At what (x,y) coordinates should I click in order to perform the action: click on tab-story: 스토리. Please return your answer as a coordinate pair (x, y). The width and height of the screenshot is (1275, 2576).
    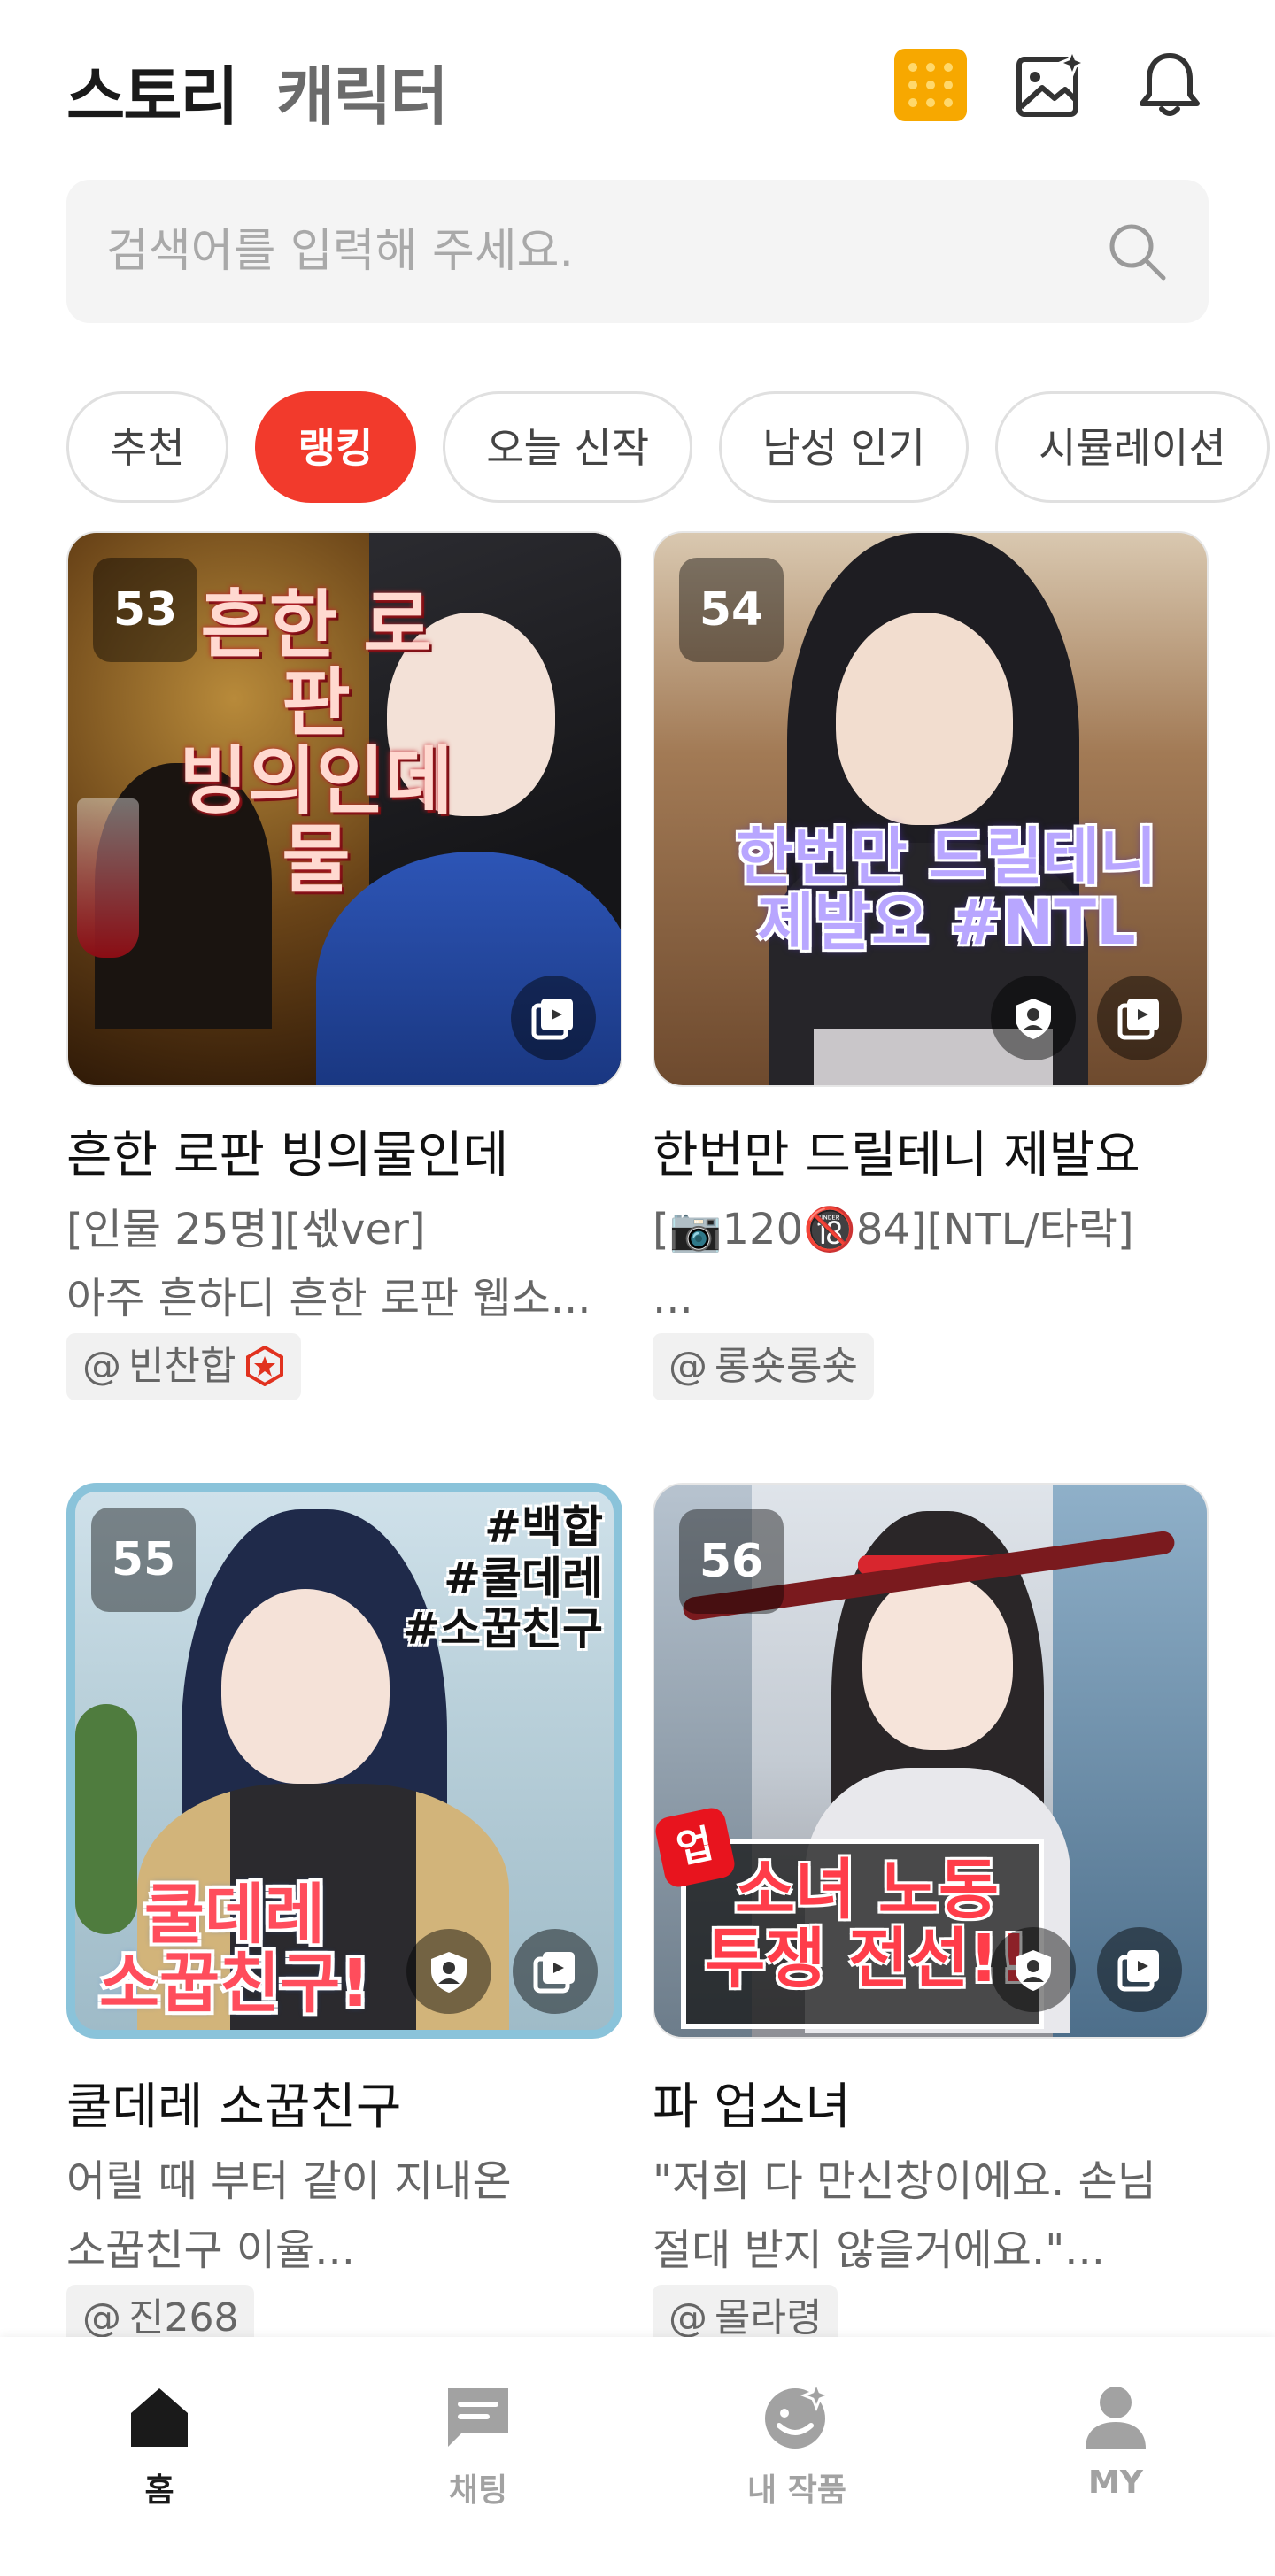
    Looking at the image, I should click on (152, 90).